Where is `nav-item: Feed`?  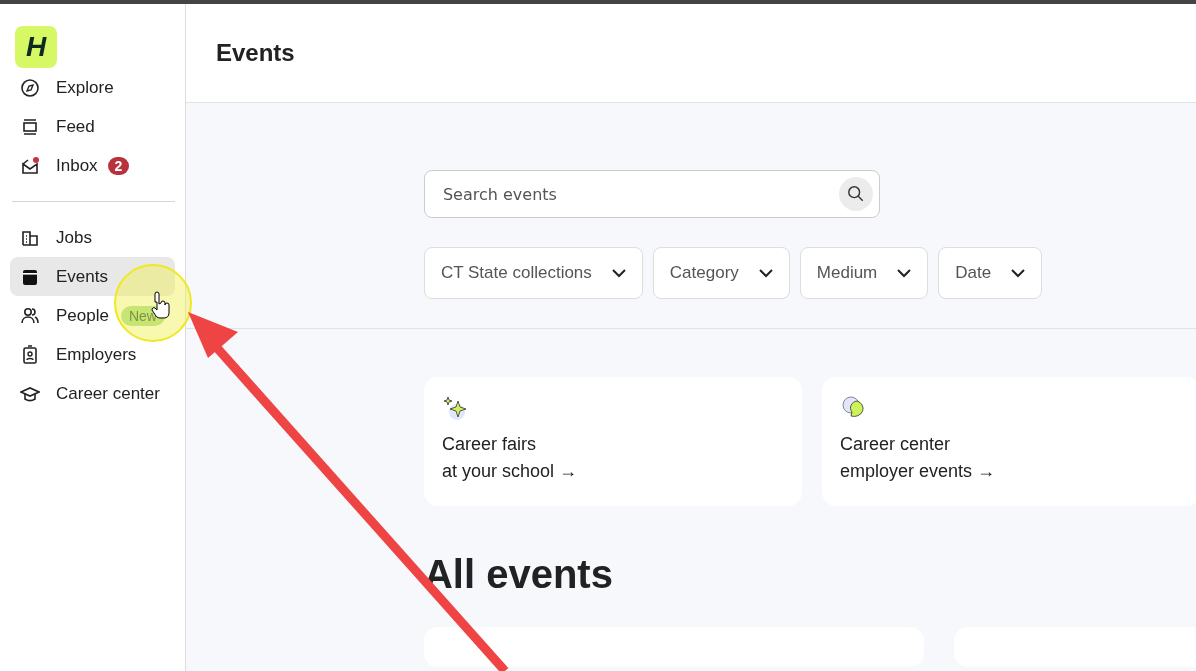 nav-item: Feed is located at coordinates (92, 126).